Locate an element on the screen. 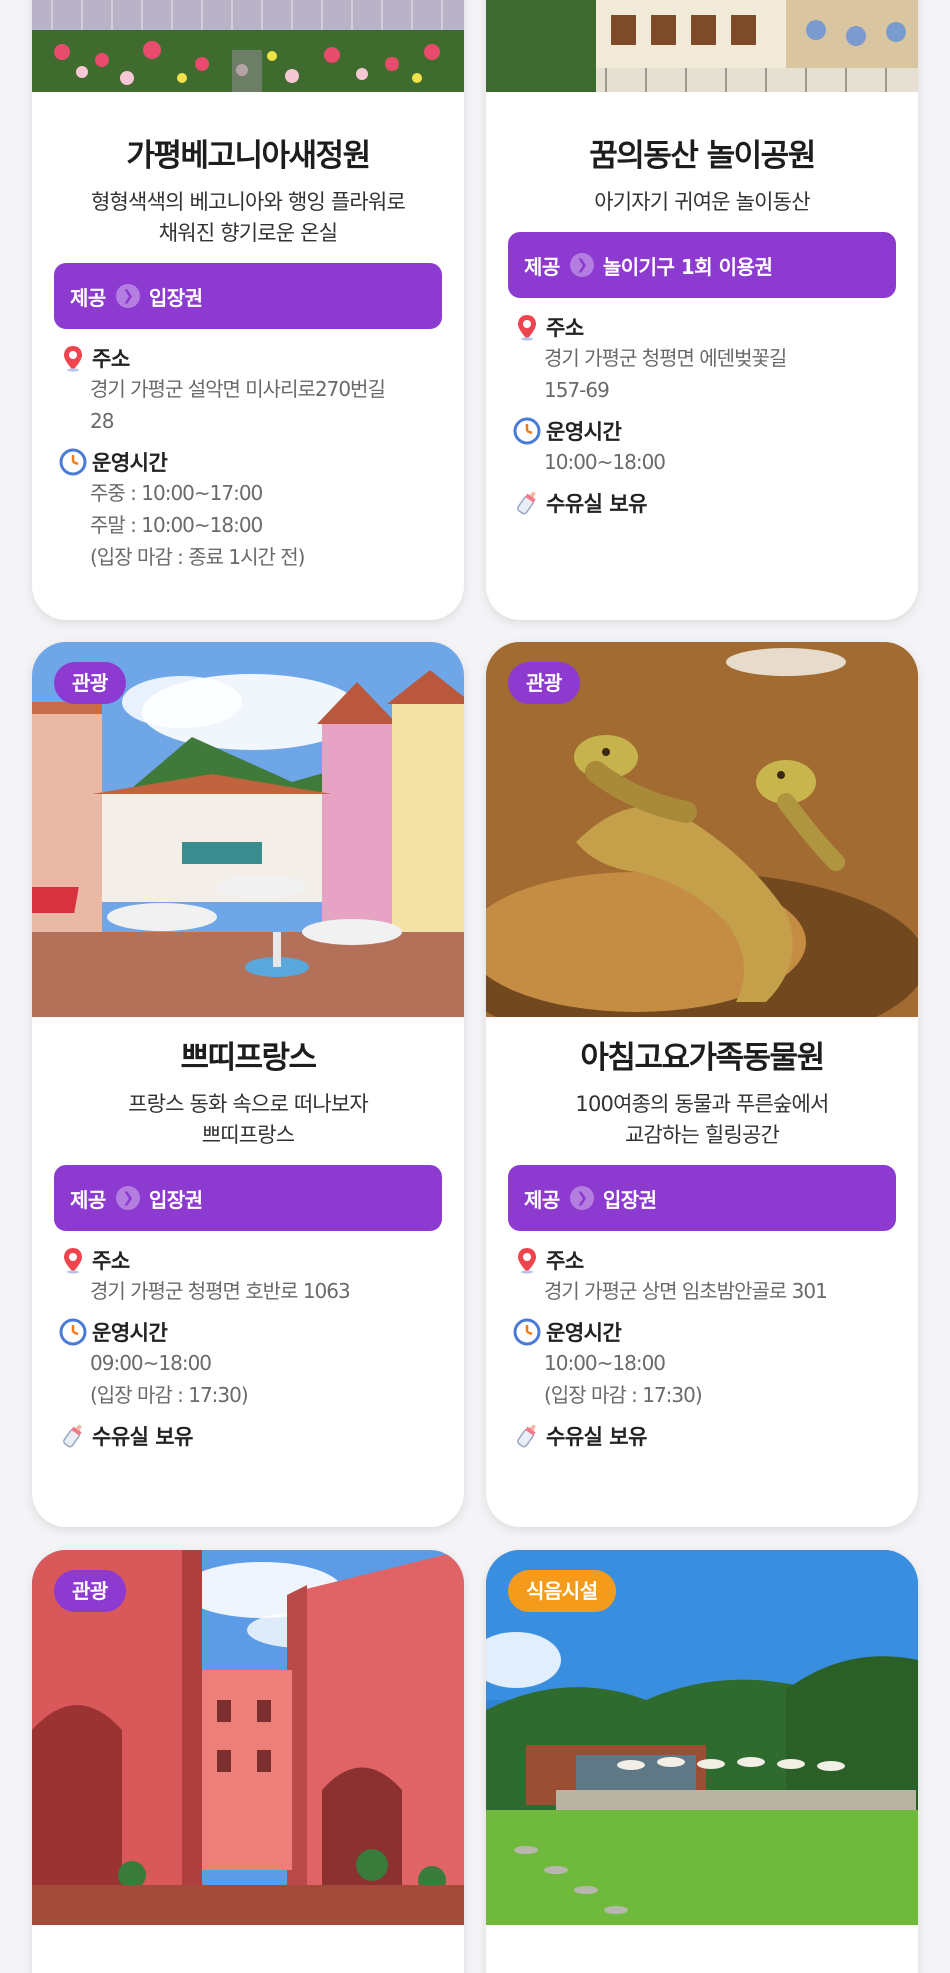  address-text: 경기 가평군 설악면 미사리로270번길 28 is located at coordinates (238, 405).